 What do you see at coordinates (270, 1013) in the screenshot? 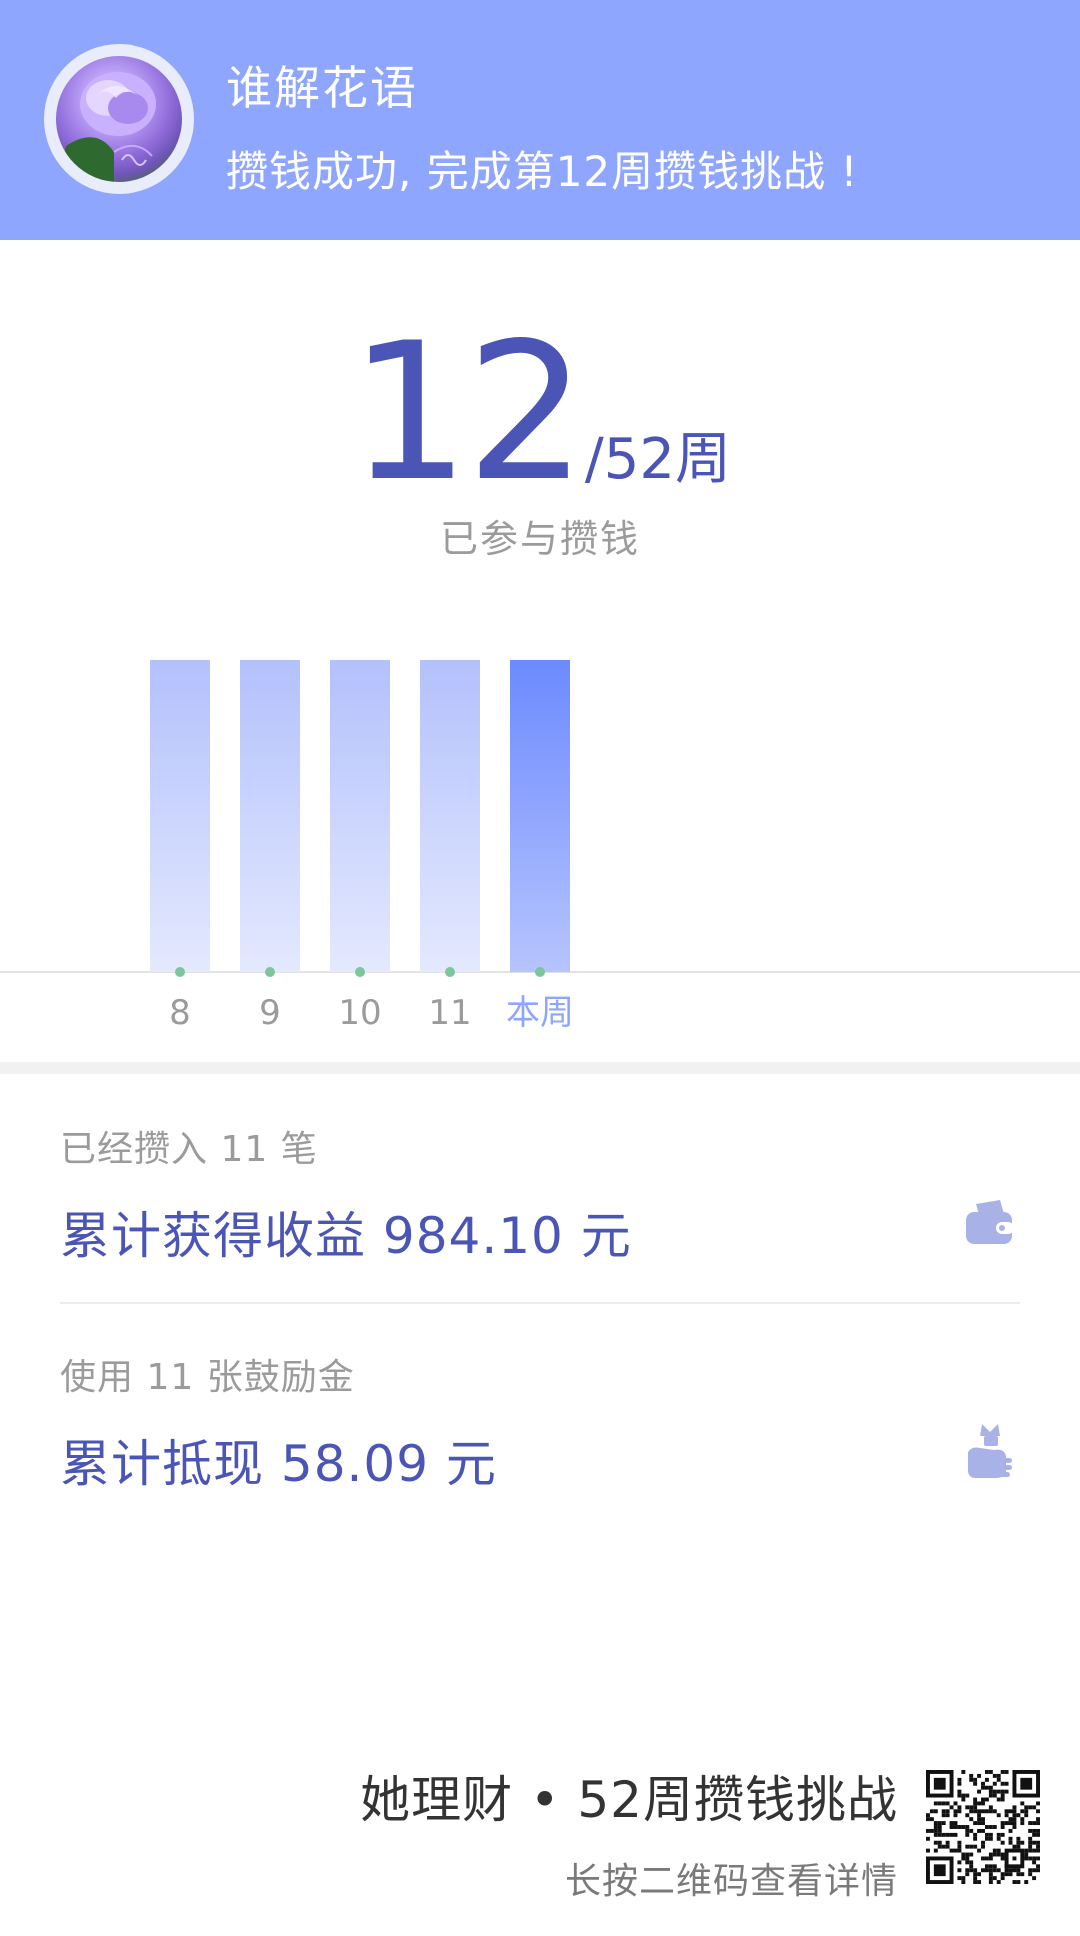
I see `chart-tick-label: 9` at bounding box center [270, 1013].